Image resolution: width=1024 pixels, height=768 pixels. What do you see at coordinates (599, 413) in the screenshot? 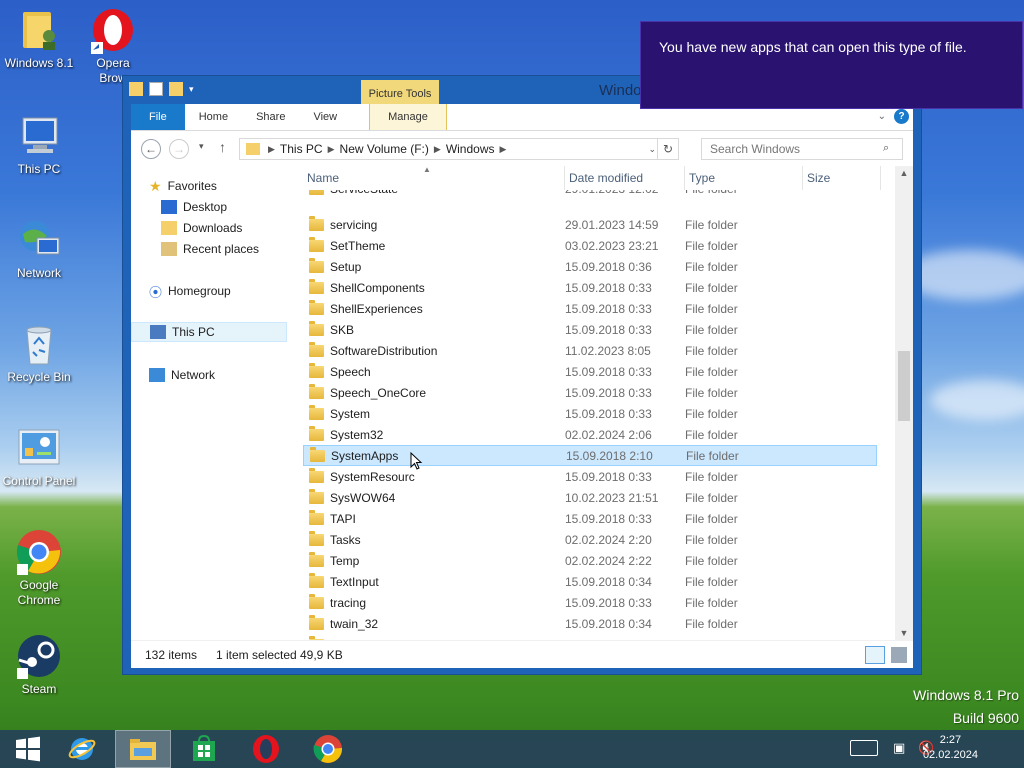
I see `table-row: System 15.09.2018 0:33 File folder` at bounding box center [599, 413].